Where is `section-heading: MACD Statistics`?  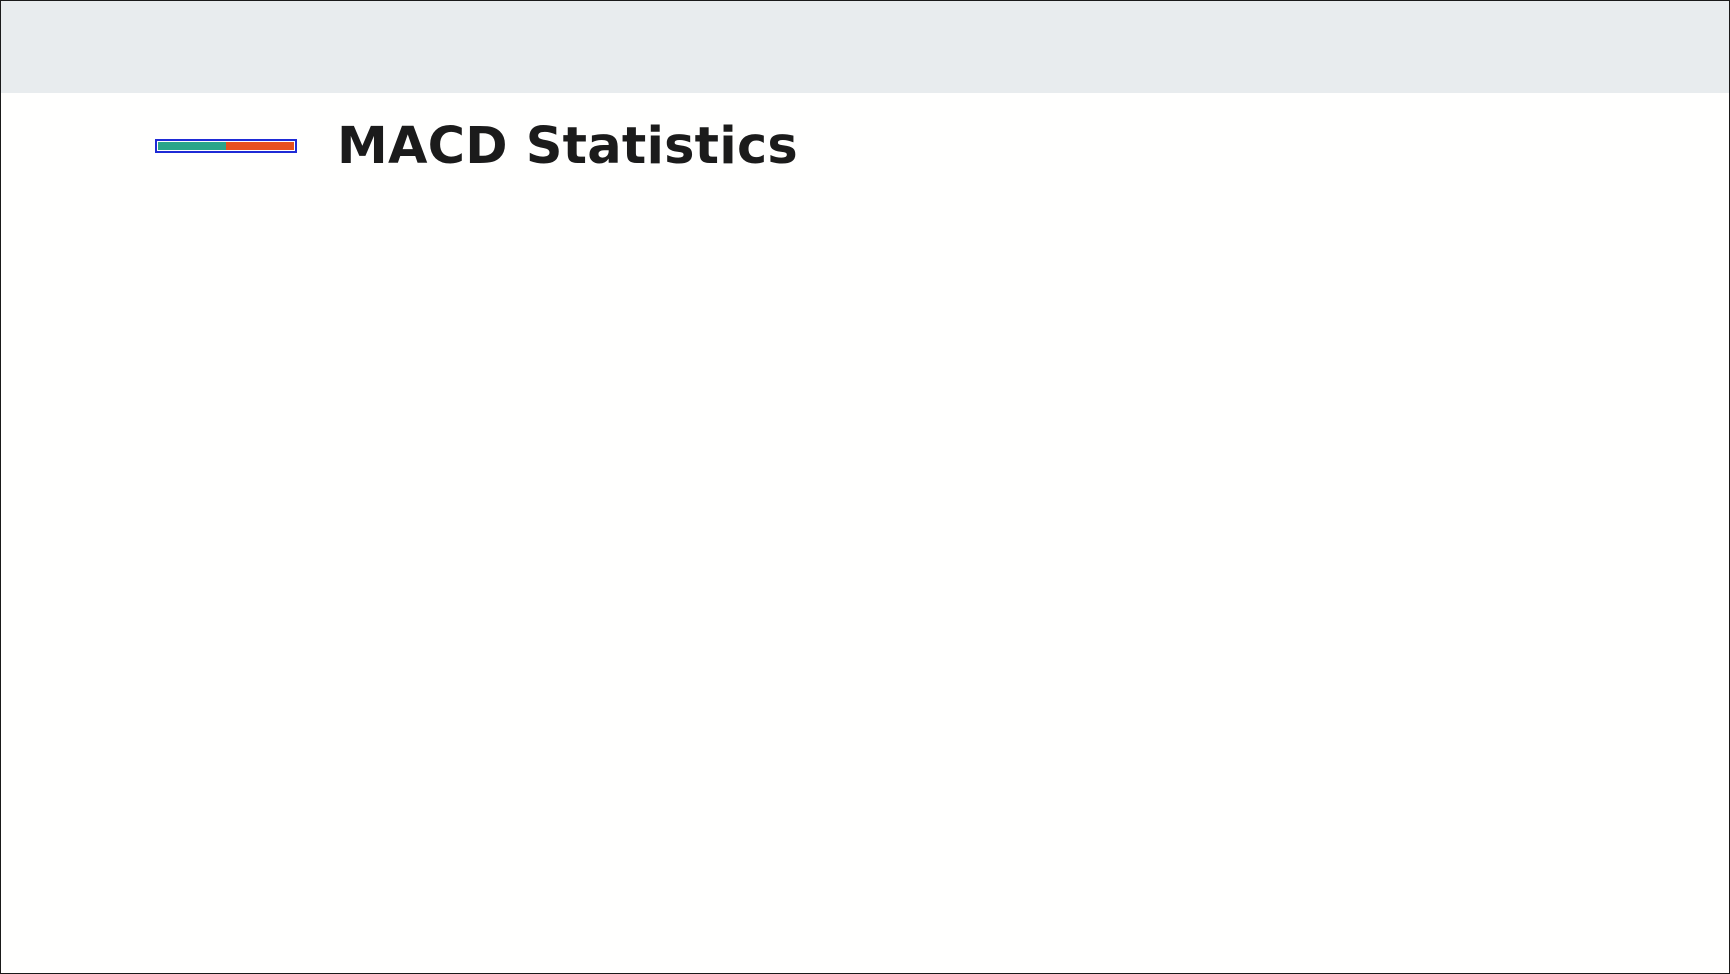
section-heading: MACD Statistics is located at coordinates (476, 146).